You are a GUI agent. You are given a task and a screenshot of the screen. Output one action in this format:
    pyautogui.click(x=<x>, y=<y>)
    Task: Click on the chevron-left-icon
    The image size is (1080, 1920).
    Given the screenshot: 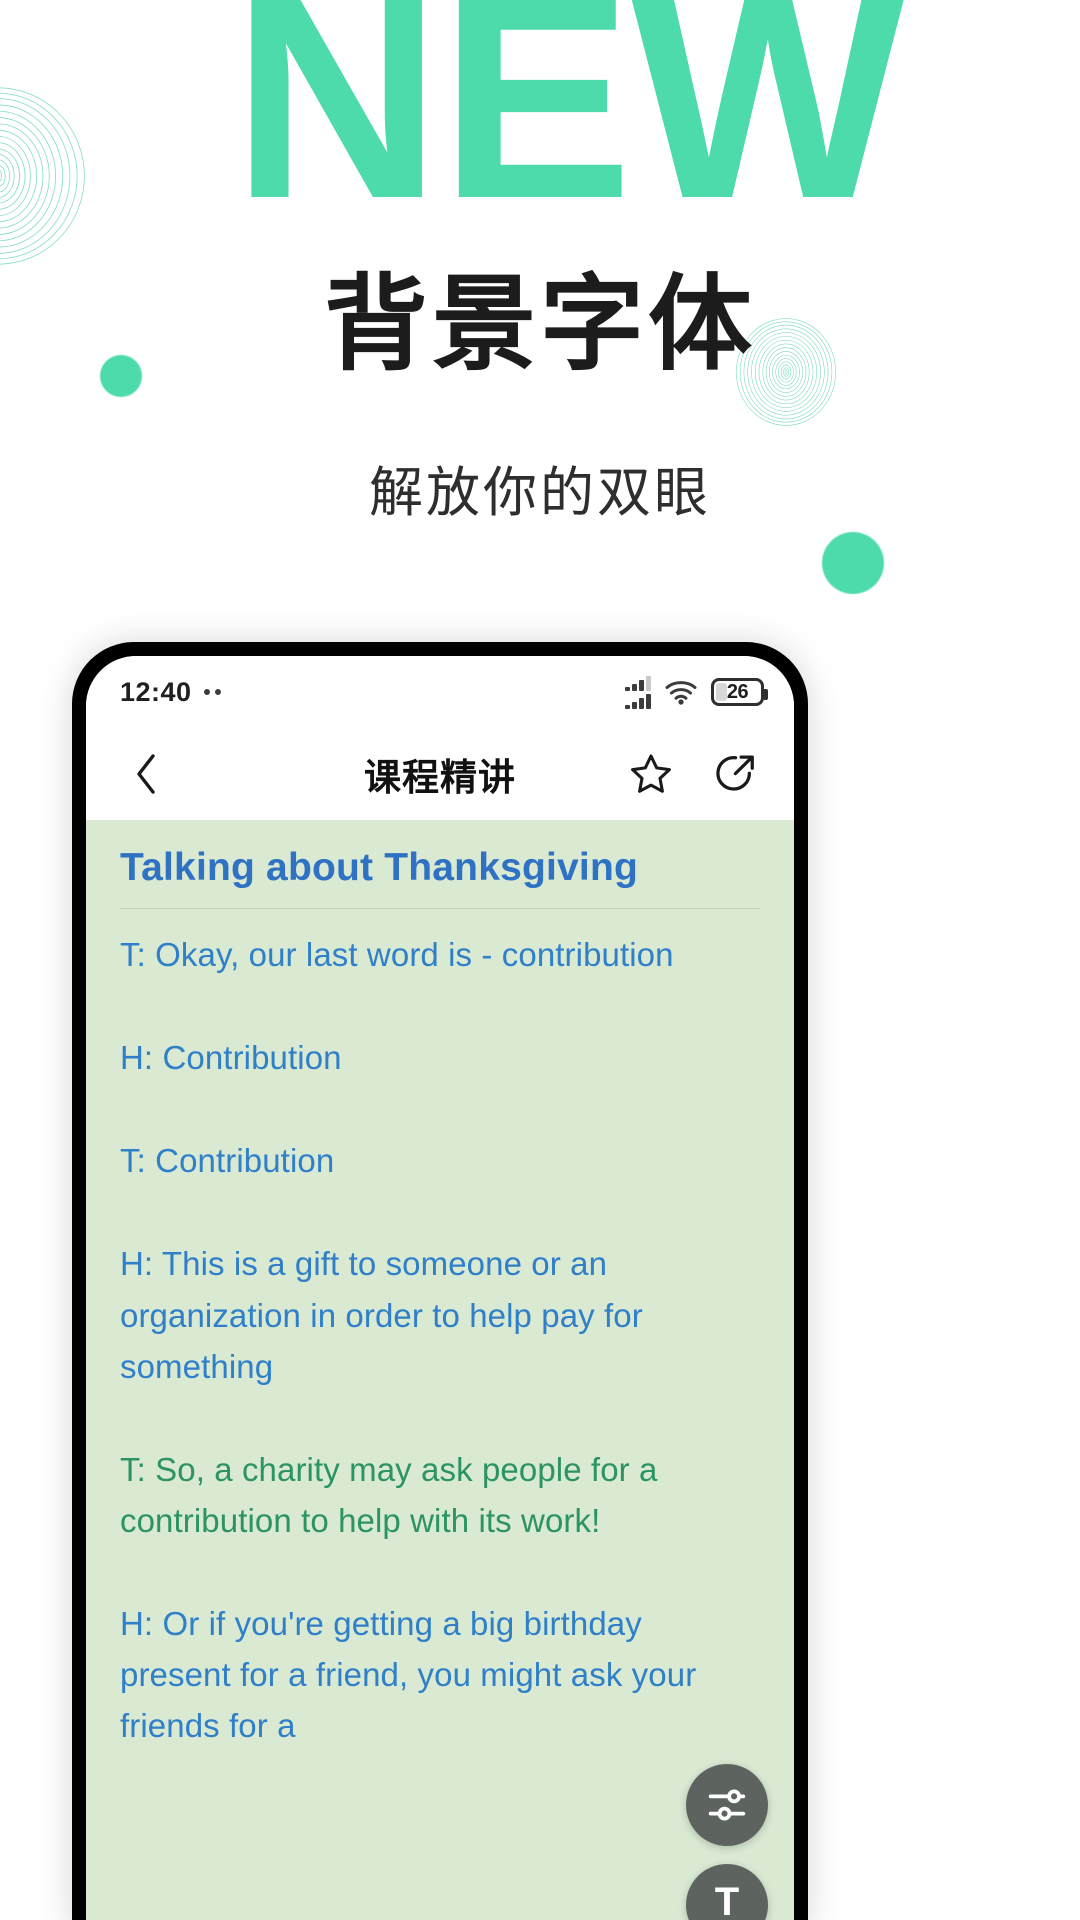 What is the action you would take?
    pyautogui.click(x=146, y=774)
    